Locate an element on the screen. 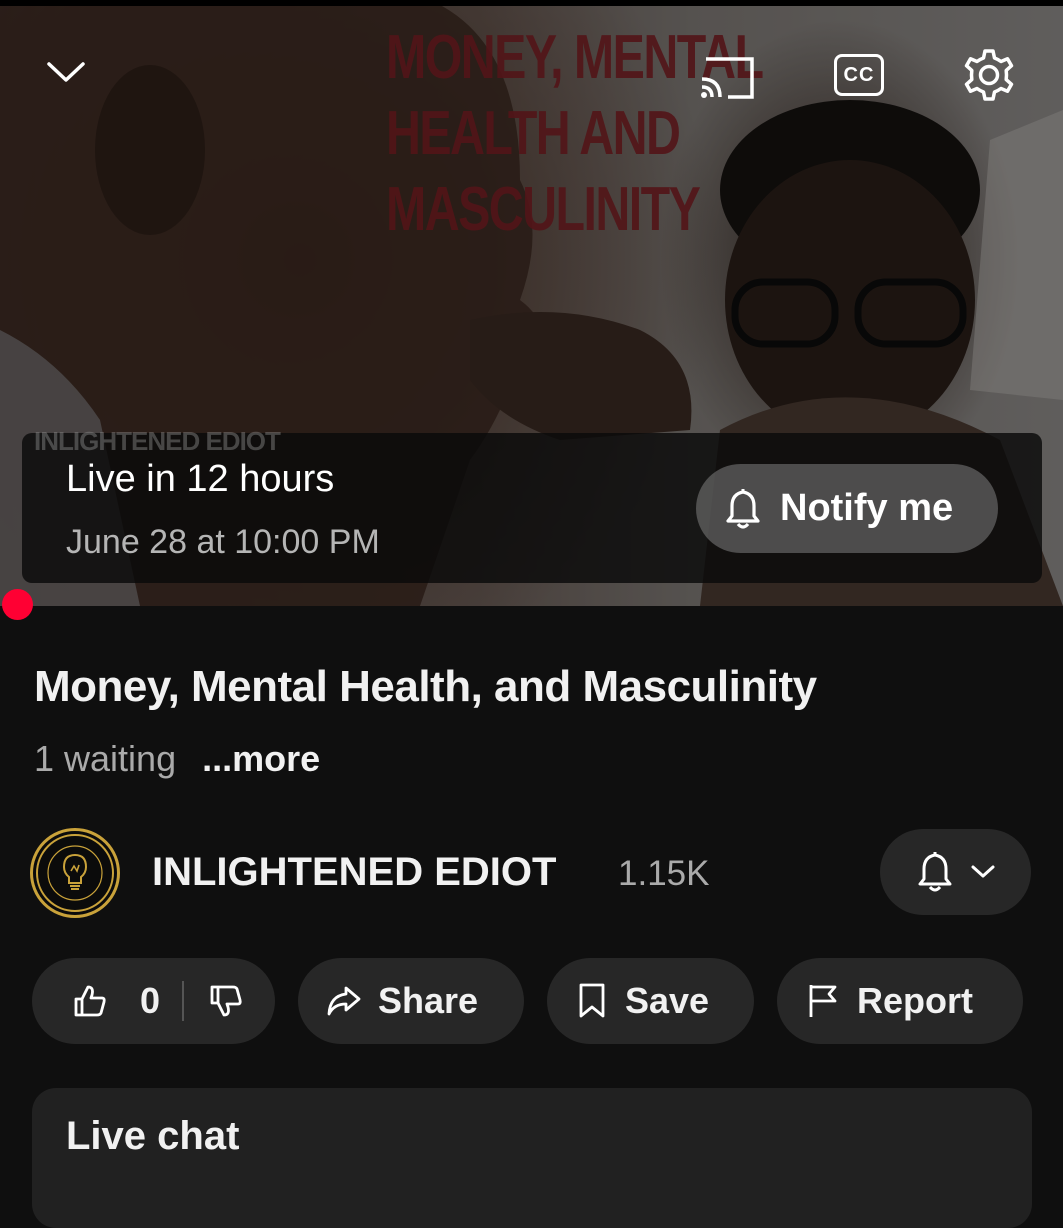  report-button: Report is located at coordinates (900, 1001).